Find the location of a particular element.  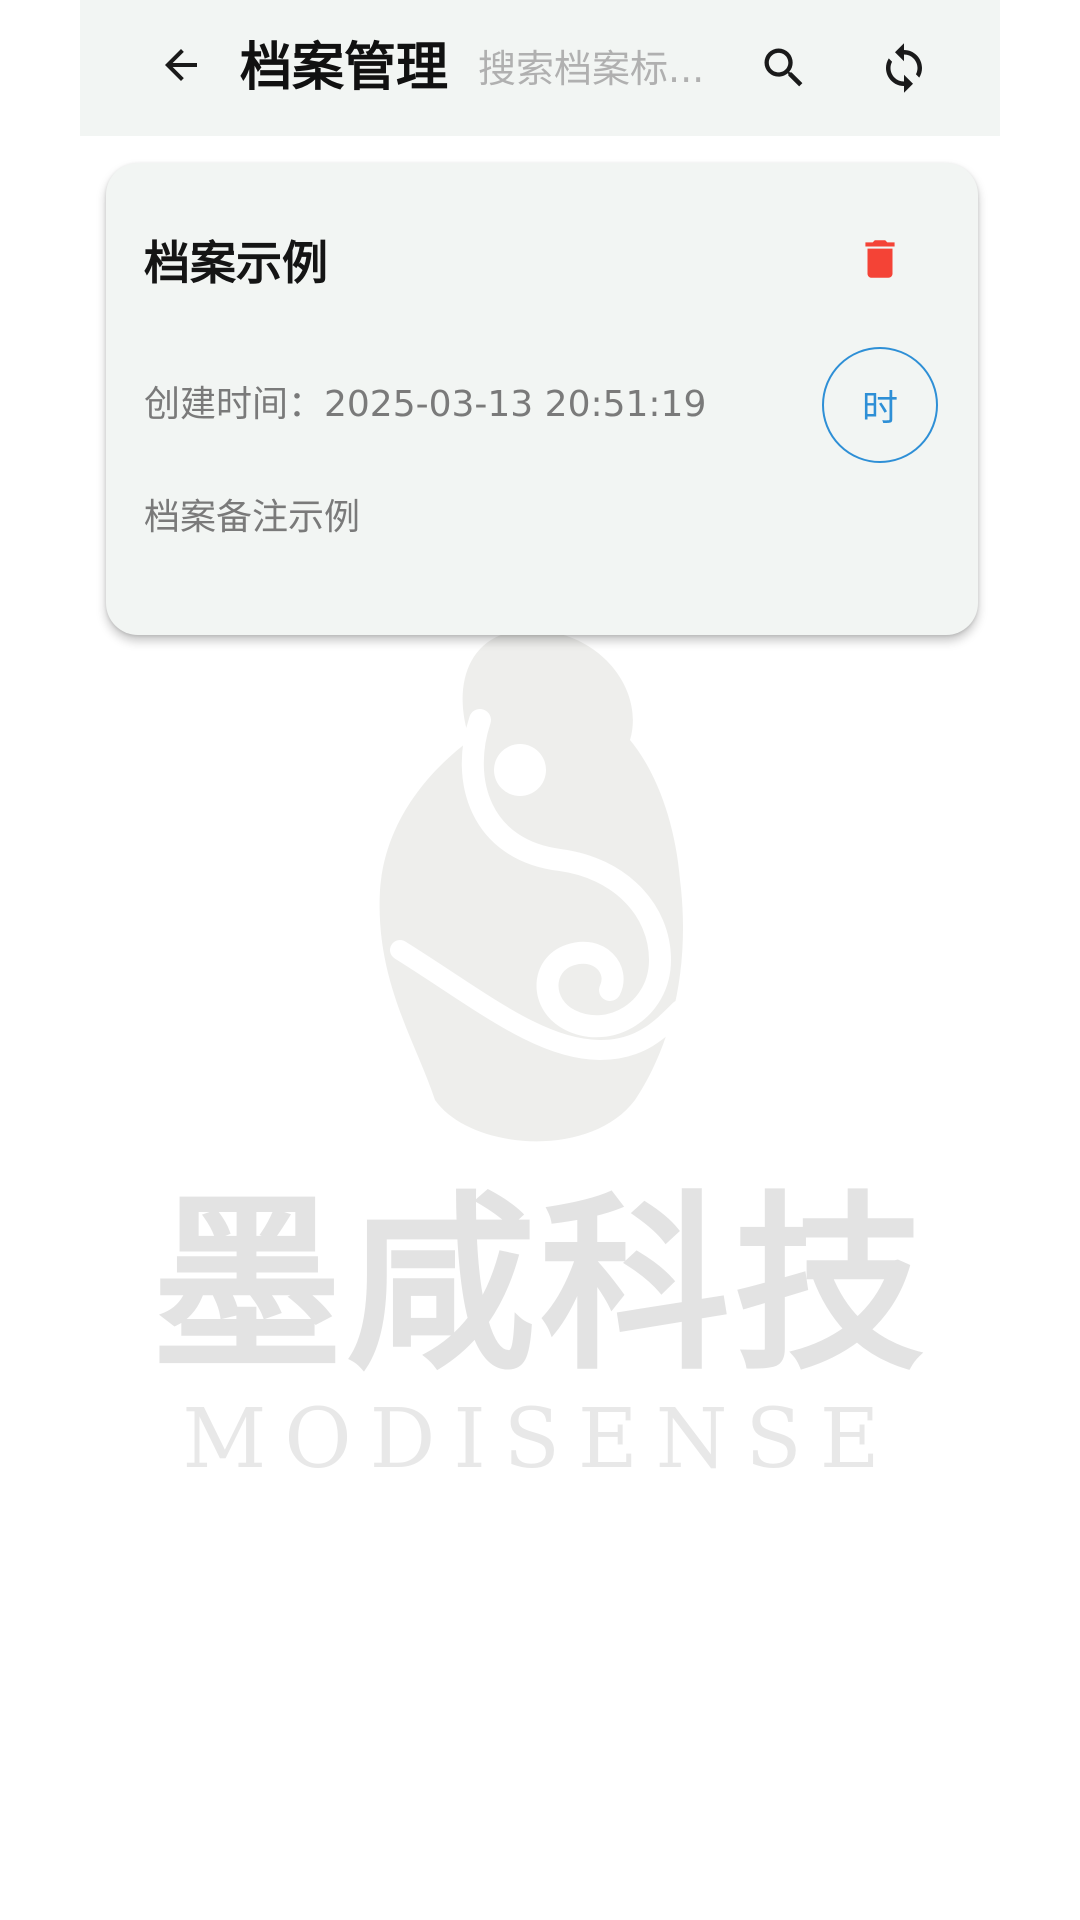

delete-button is located at coordinates (880, 259).